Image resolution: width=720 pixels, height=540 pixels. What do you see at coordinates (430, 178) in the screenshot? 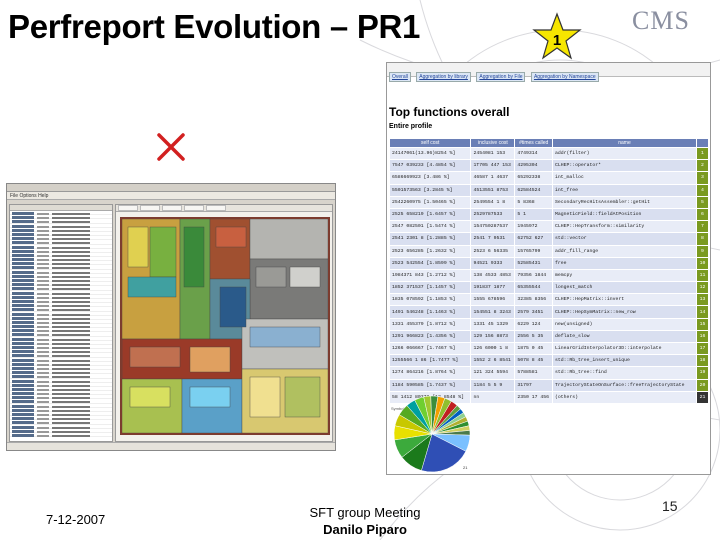
I see `cell-self-cost: 6586669923 [3.486 %]` at bounding box center [430, 178].